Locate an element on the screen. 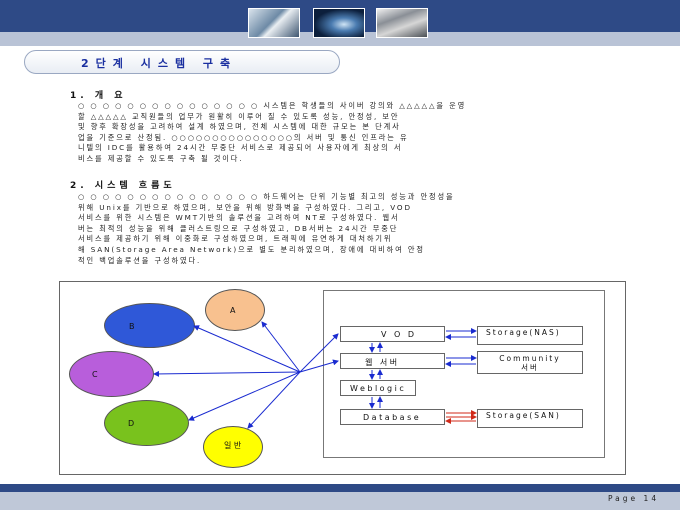 The image size is (680, 510). link-hub-d is located at coordinates (244, 396).